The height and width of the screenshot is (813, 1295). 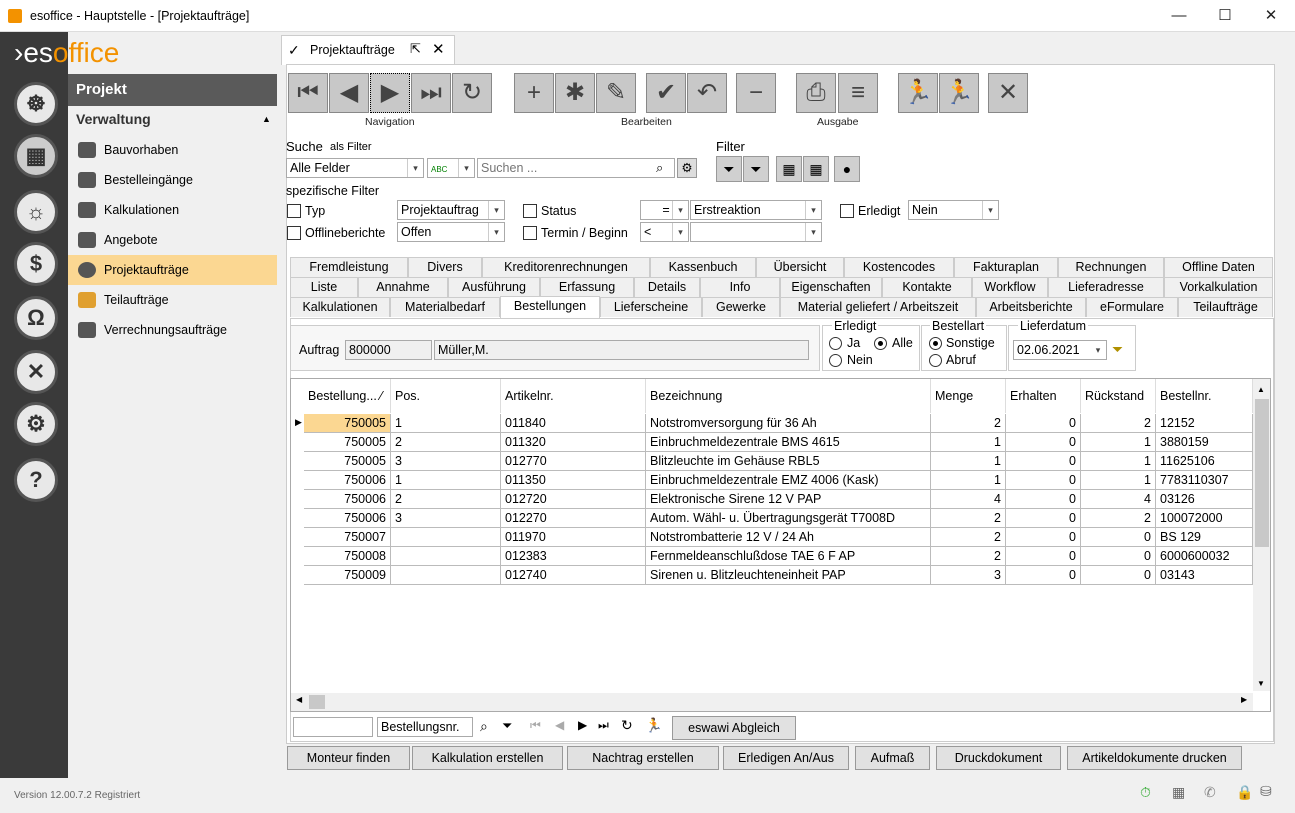 I want to click on grid-cell: Fernmeldeanschlußdose TAE 6 F AP, so click(x=788, y=556).